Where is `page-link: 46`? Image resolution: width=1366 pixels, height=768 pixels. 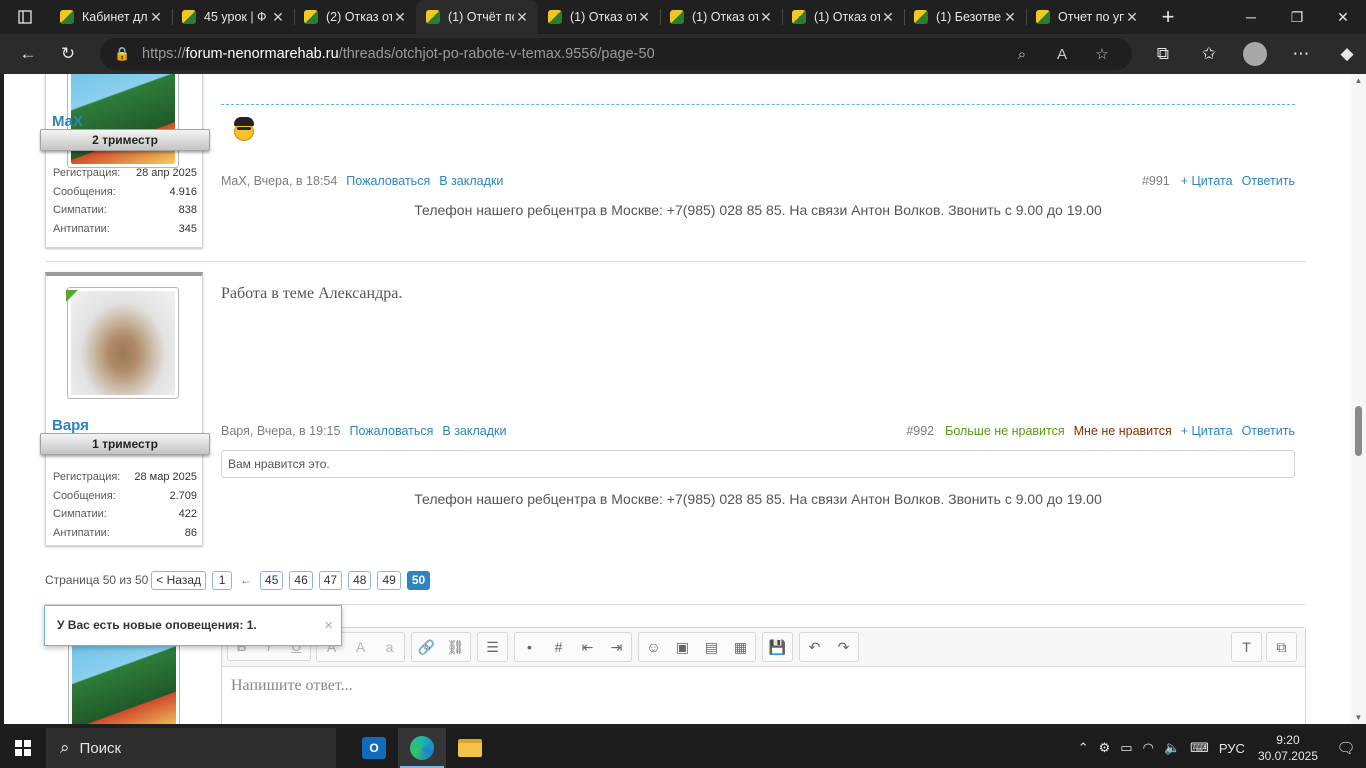 page-link: 46 is located at coordinates (301, 580).